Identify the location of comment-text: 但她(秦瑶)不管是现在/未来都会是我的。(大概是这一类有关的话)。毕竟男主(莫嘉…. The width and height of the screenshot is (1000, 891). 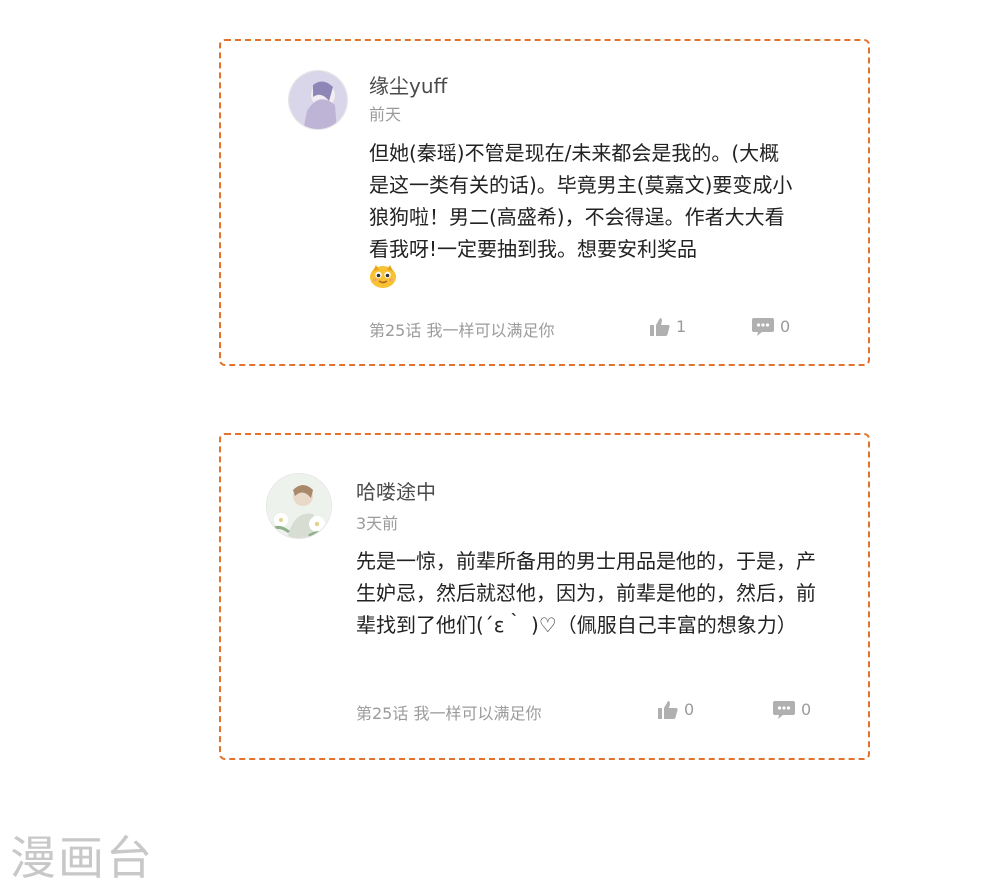
(581, 201).